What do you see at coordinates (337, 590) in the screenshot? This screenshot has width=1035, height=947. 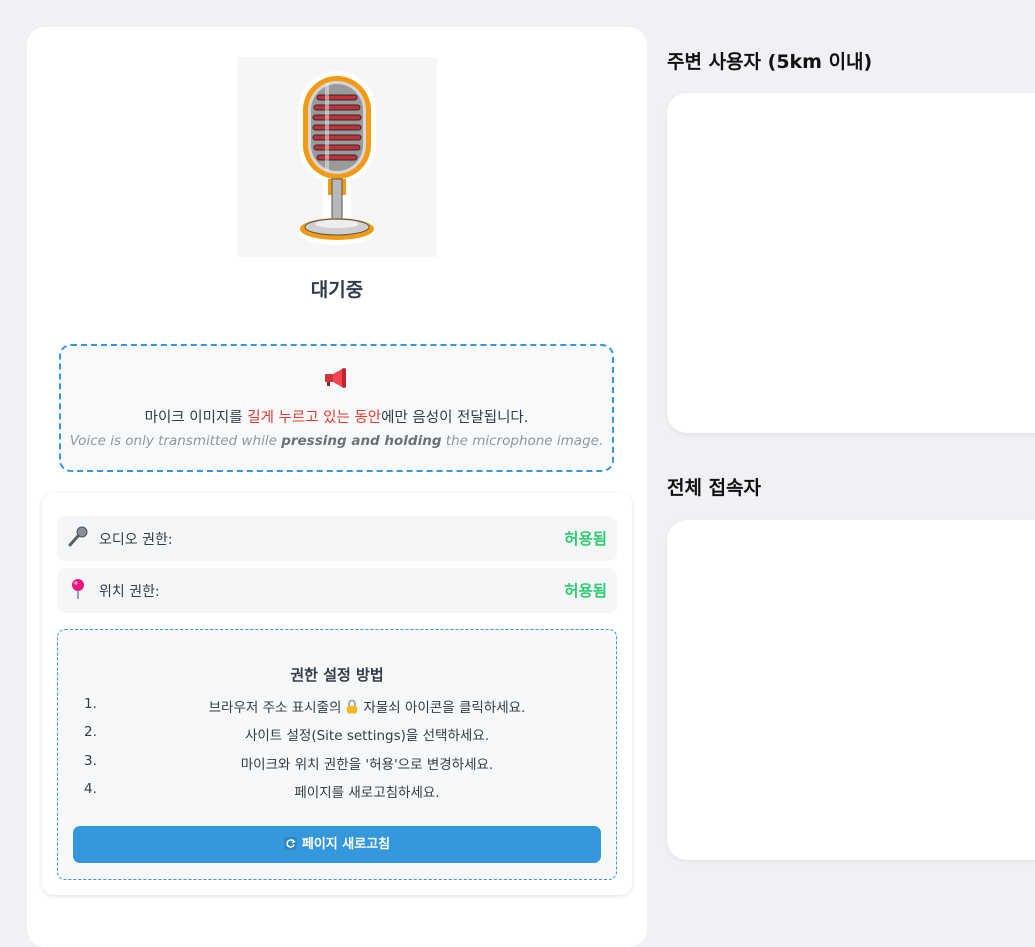 I see `location-permission-row: 위치 권한: 허용됨` at bounding box center [337, 590].